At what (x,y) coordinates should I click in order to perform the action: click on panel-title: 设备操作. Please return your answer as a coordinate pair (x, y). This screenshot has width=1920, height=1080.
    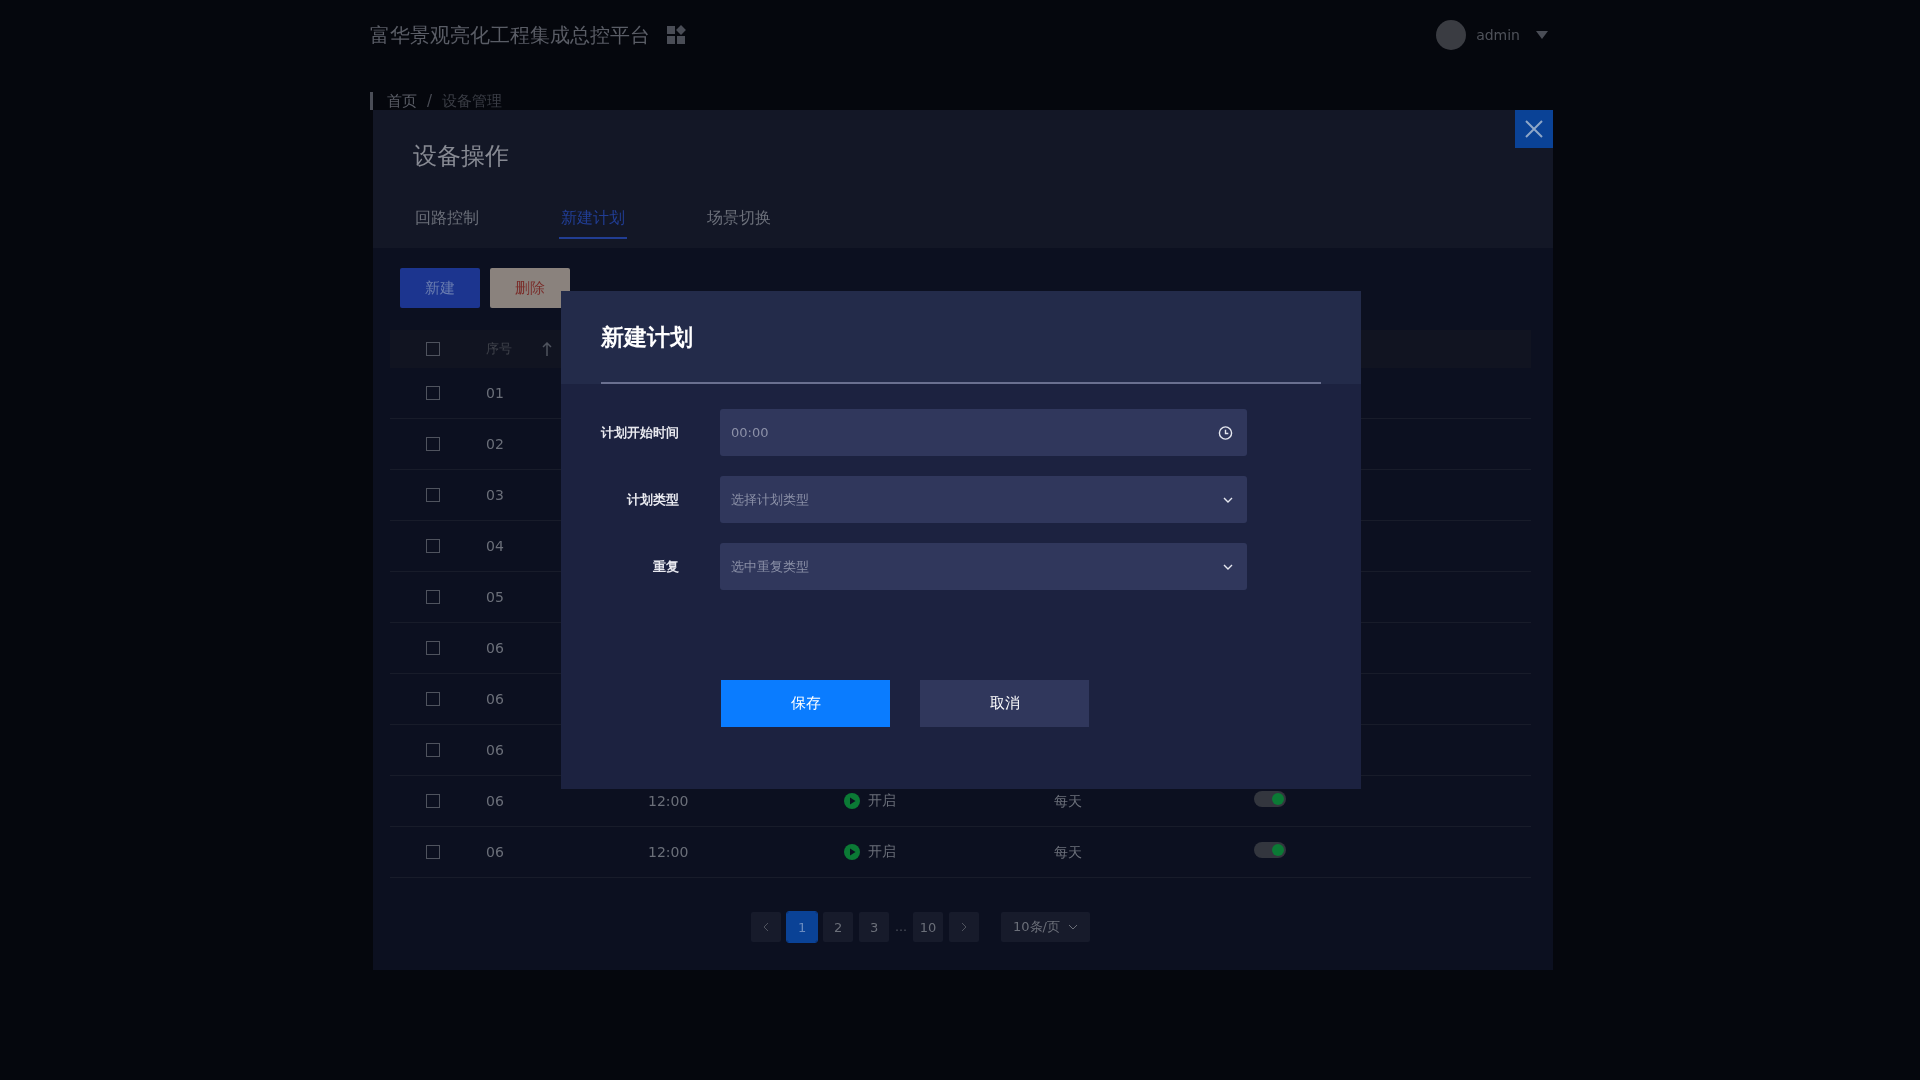
    Looking at the image, I should click on (461, 156).